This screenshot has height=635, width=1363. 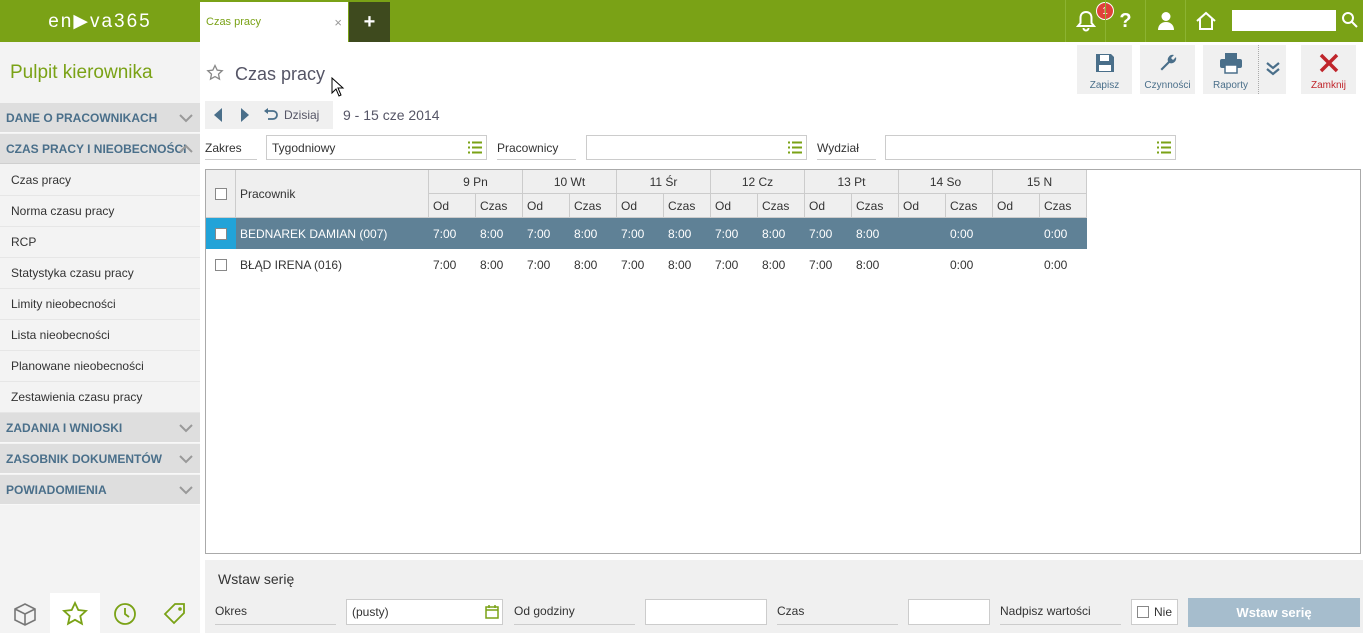 I want to click on help-button: ?, so click(x=1125, y=21).